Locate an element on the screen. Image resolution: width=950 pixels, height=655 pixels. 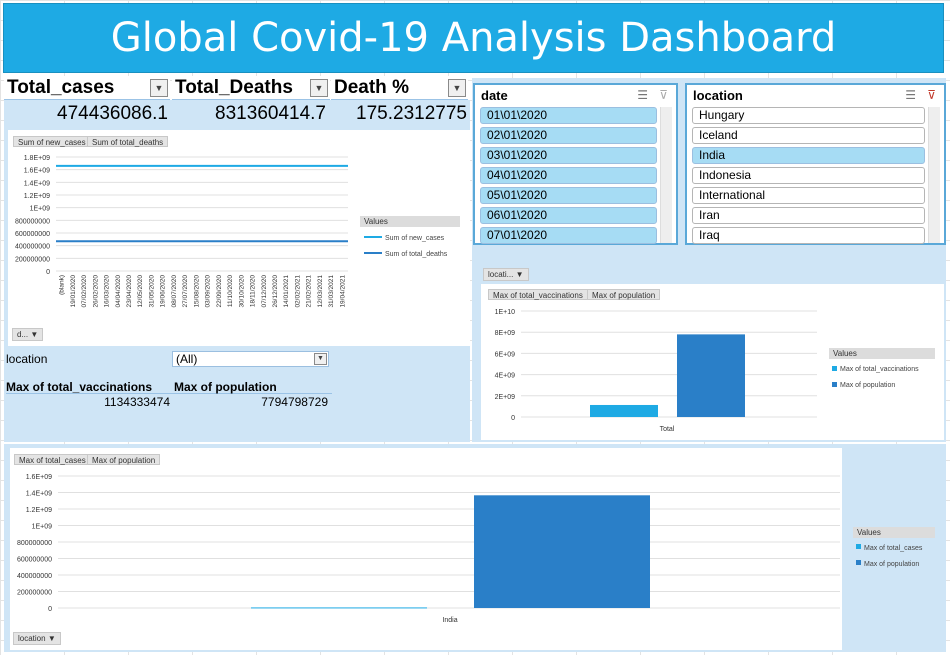
slicer-item: Iceland is located at coordinates (808, 135).